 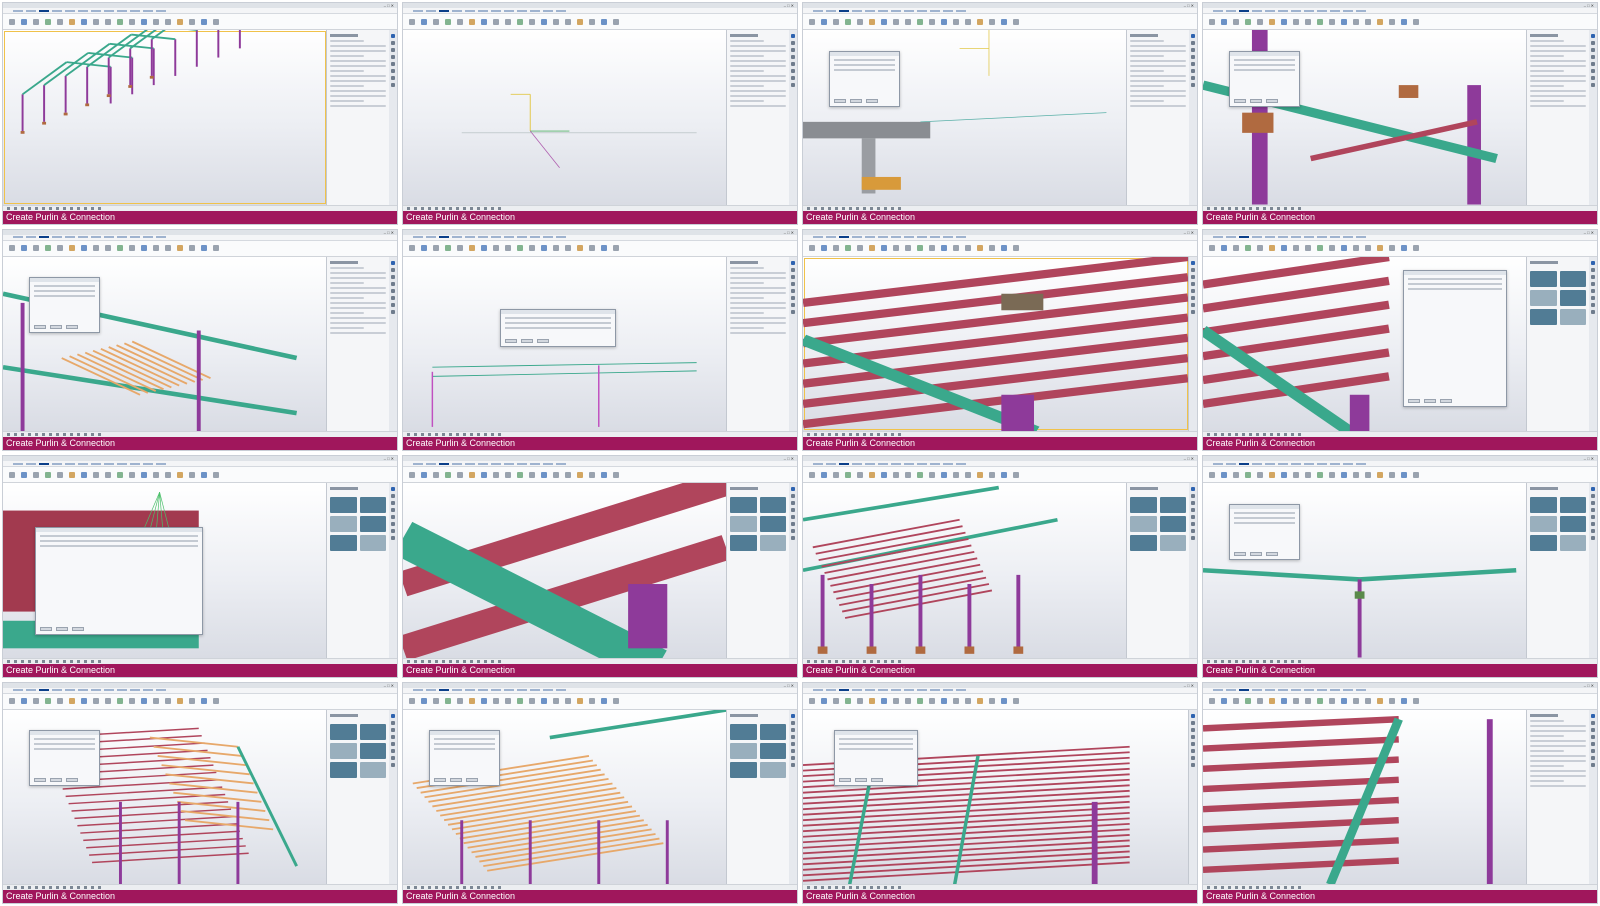 I want to click on properties-panel, so click(x=758, y=117).